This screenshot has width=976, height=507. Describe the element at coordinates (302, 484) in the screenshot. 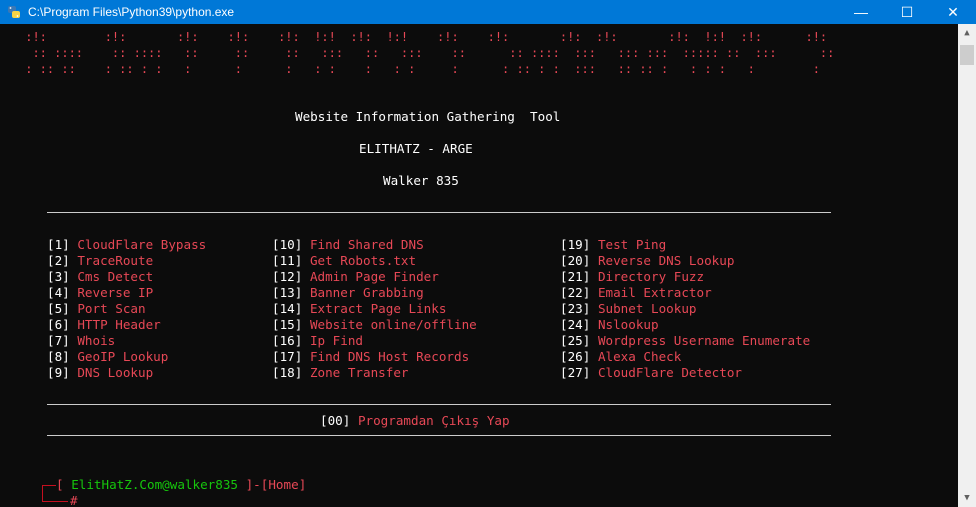

I see `prompt-bracket: ]` at that location.